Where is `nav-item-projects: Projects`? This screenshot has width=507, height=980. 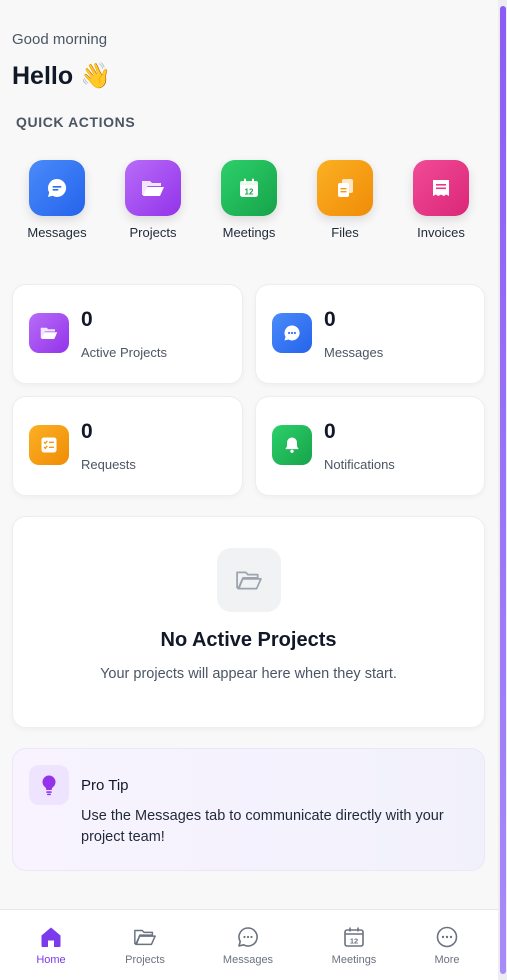
nav-item-projects: Projects is located at coordinates (145, 945).